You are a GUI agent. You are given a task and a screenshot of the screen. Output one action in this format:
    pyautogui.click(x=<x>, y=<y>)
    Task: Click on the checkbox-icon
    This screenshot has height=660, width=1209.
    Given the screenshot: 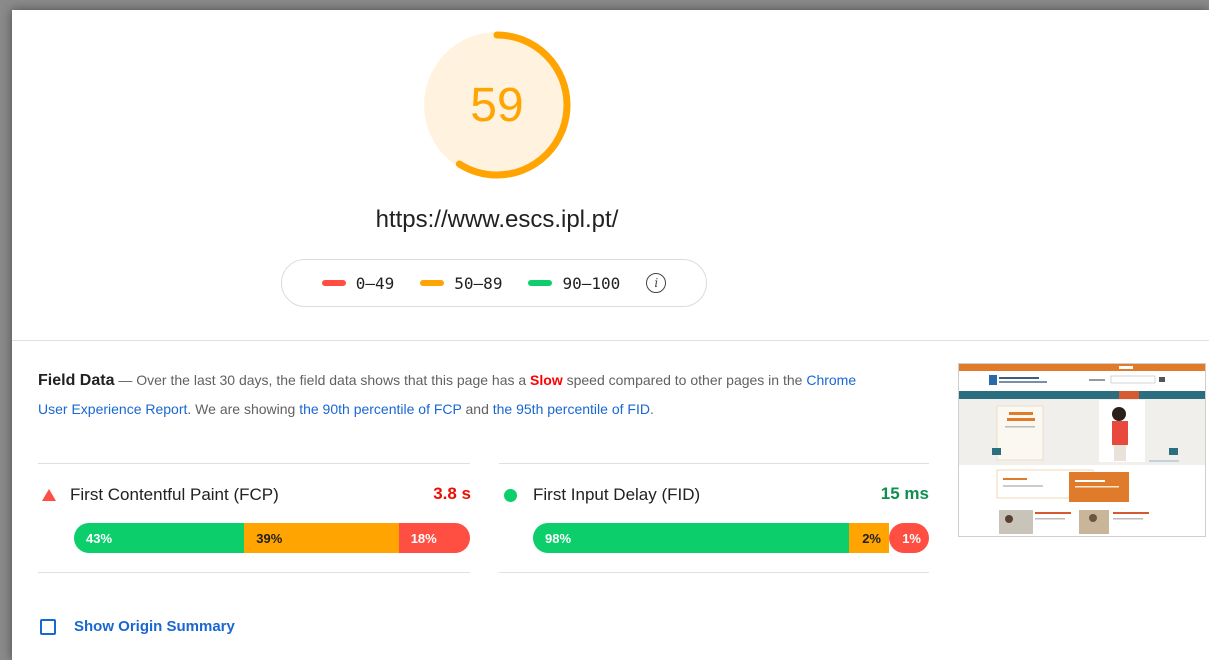 What is the action you would take?
    pyautogui.click(x=48, y=626)
    